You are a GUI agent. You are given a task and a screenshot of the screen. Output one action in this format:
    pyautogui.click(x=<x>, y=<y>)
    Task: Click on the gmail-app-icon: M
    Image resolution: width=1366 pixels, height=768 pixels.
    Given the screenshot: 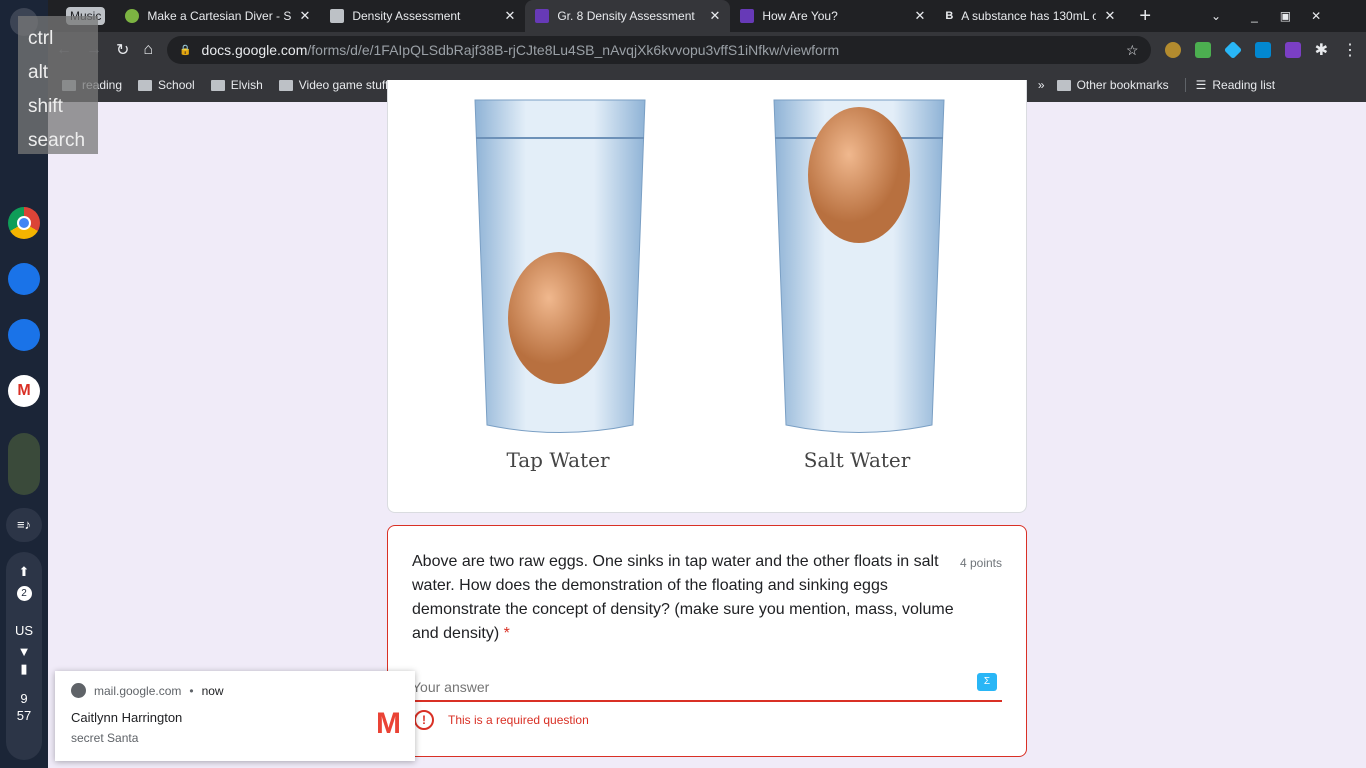 What is the action you would take?
    pyautogui.click(x=24, y=391)
    